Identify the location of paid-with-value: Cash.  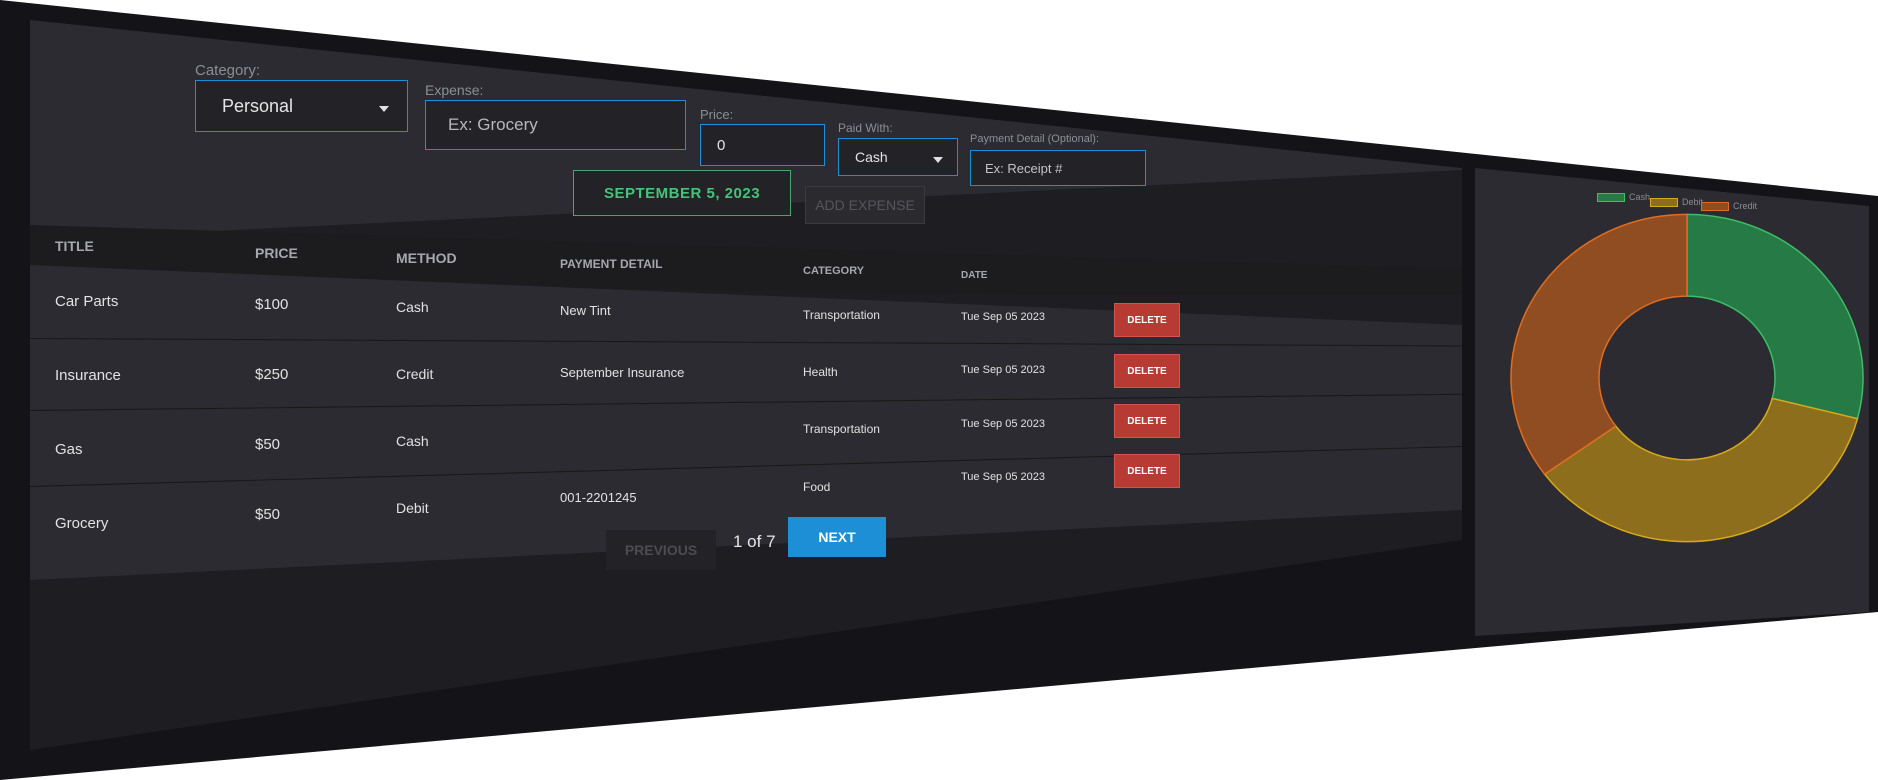
(871, 157).